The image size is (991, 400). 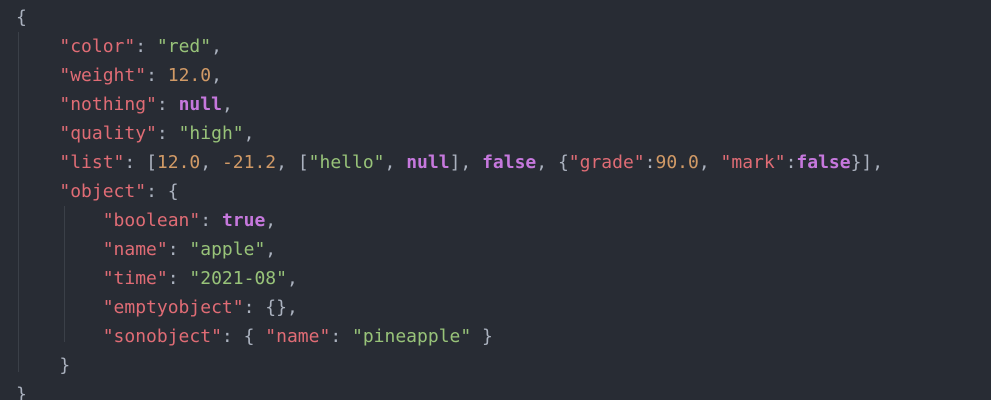 I want to click on code-line: "nothing": null,, so click(x=124, y=104).